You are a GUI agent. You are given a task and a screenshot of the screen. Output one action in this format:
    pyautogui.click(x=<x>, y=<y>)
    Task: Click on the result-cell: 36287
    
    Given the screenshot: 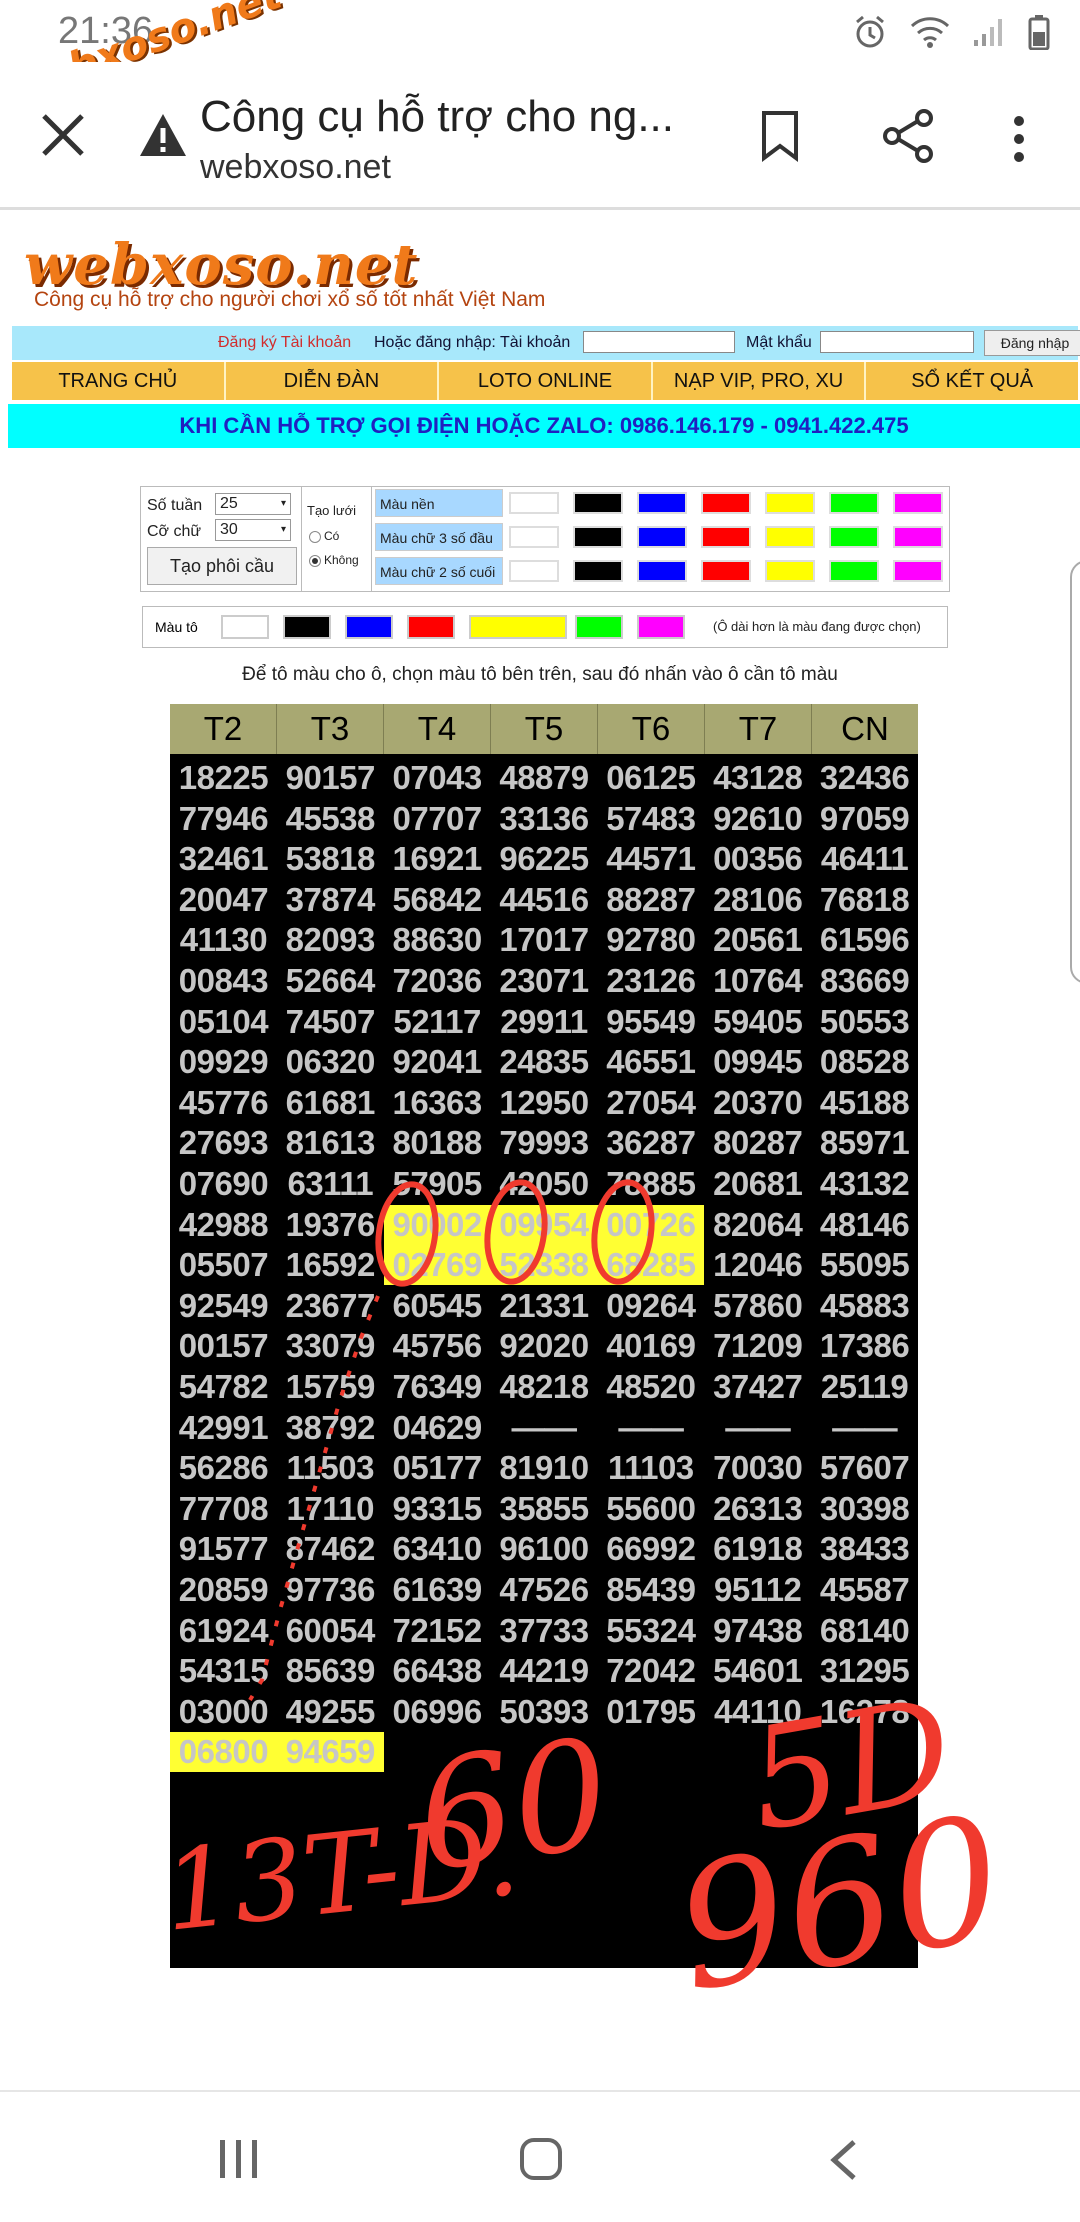 What is the action you would take?
    pyautogui.click(x=650, y=1143)
    